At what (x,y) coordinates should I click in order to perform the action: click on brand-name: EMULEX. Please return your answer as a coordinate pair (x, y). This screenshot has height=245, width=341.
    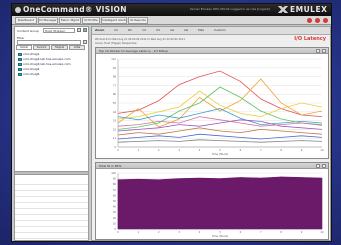
    Looking at the image, I should click on (309, 9).